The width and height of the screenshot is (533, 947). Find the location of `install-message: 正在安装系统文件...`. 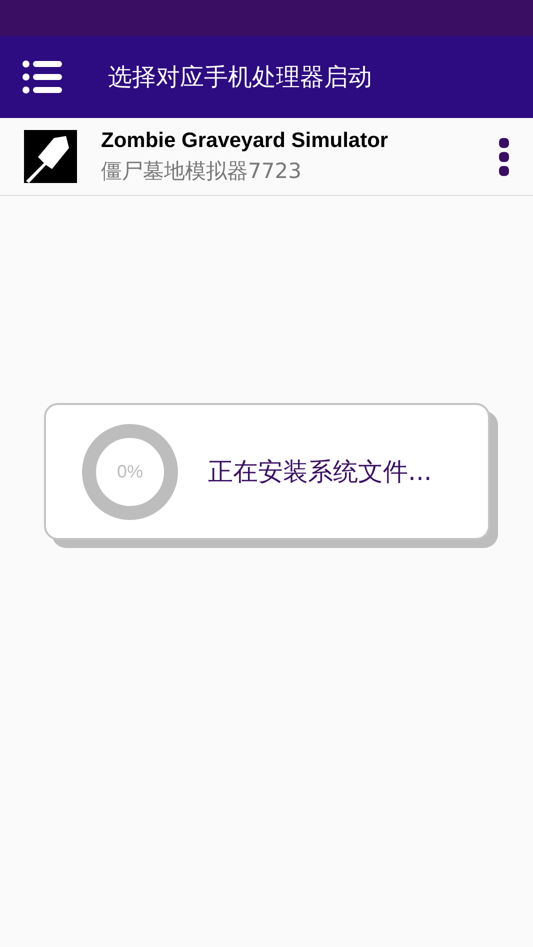

install-message: 正在安装系统文件... is located at coordinates (320, 472).